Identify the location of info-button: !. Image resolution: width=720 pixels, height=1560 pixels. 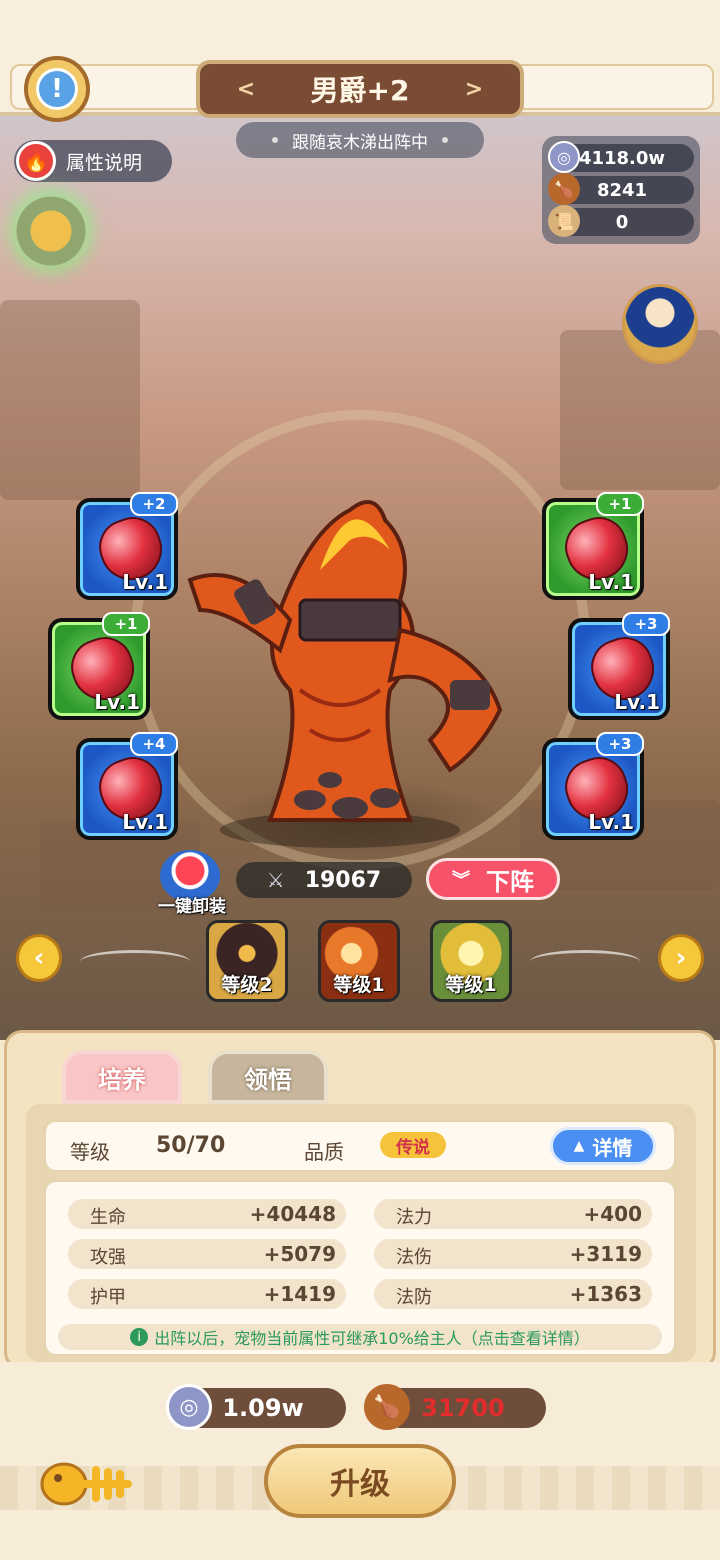
(57, 89).